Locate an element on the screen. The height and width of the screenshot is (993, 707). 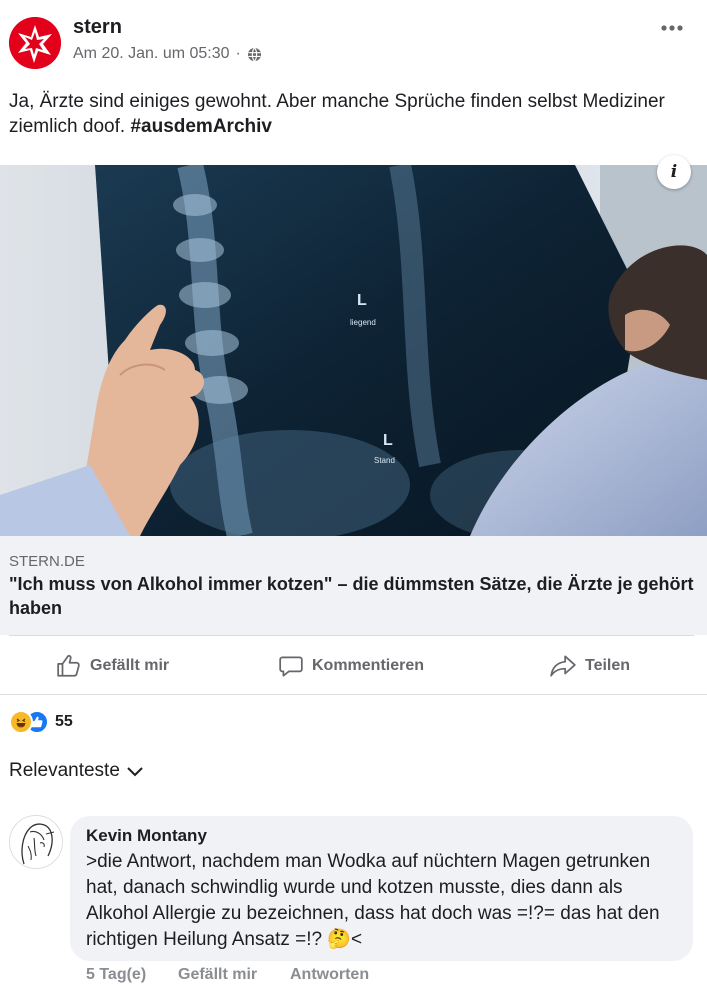
more-dots-icon is located at coordinates (672, 28).